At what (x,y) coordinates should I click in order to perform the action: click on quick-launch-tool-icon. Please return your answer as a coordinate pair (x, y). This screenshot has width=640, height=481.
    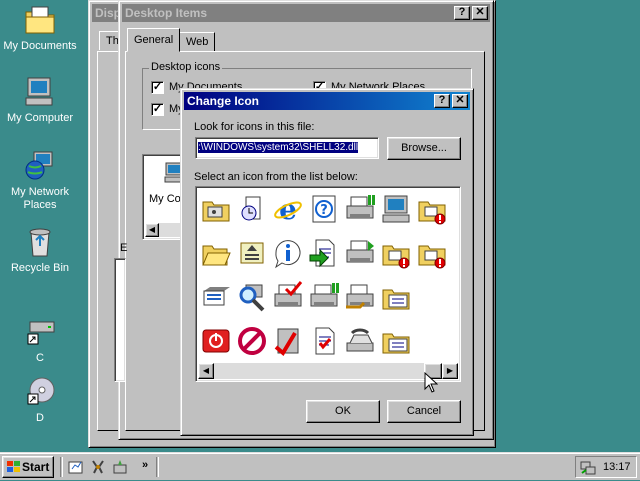
    Looking at the image, I should click on (98, 467).